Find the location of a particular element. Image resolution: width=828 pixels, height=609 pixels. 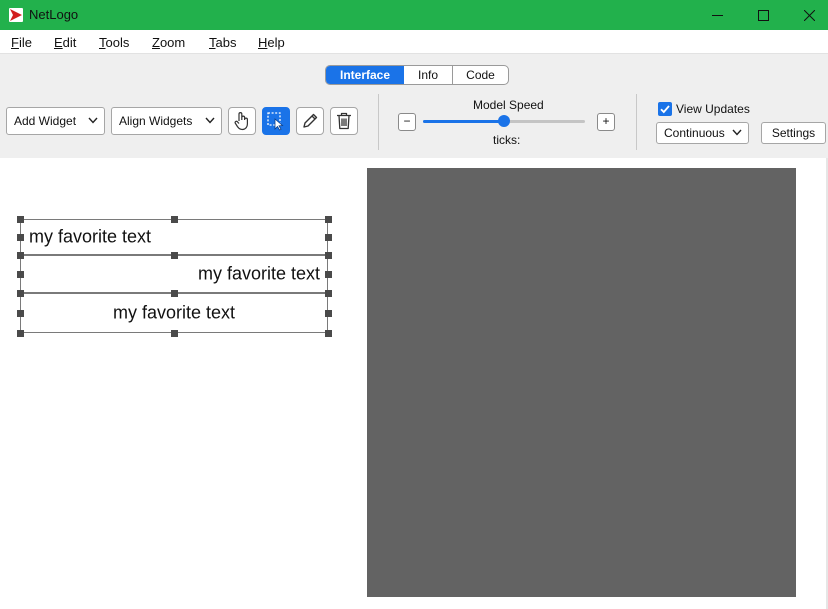

maximize-button is located at coordinates (763, 15).